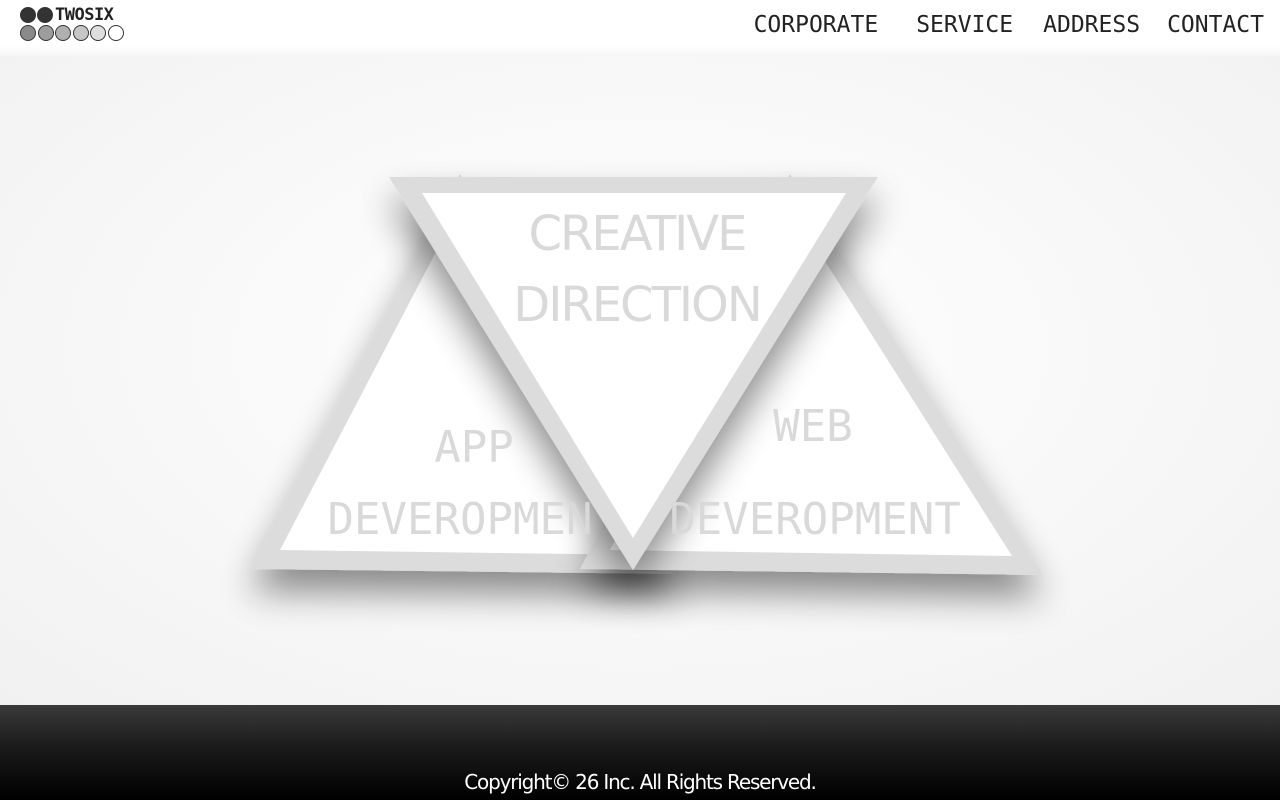  I want to click on brand-name: TWOSIX, so click(84, 15).